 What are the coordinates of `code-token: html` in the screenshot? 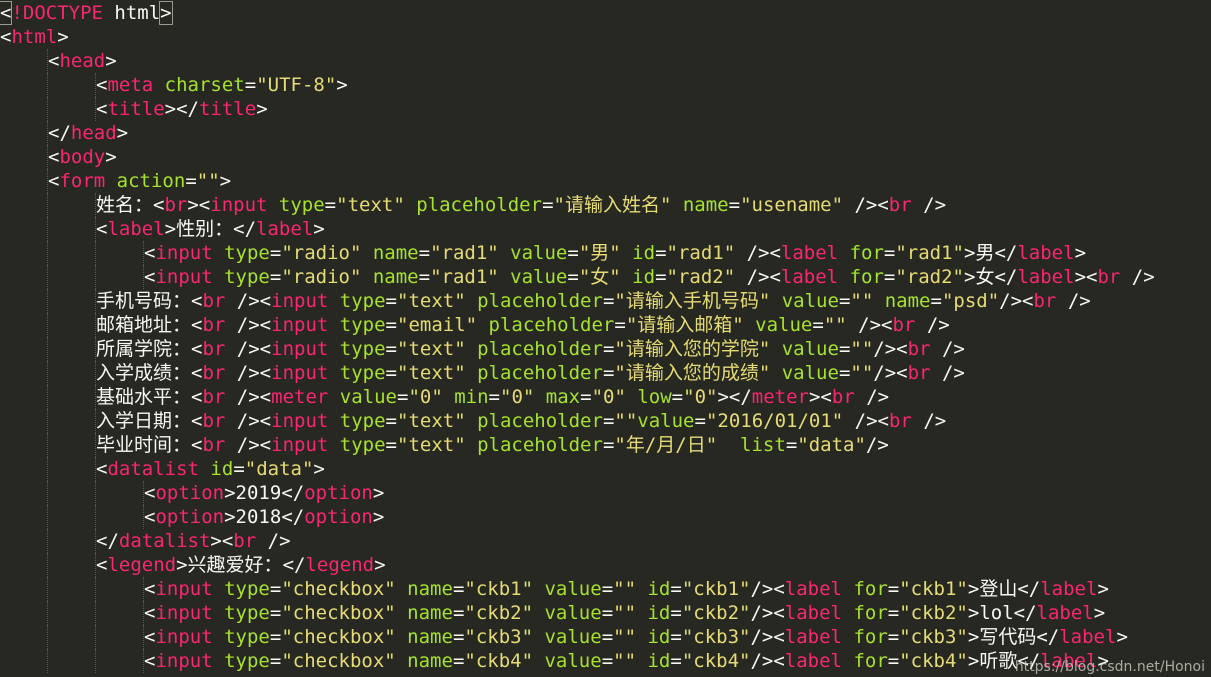 It's located at (34, 37).